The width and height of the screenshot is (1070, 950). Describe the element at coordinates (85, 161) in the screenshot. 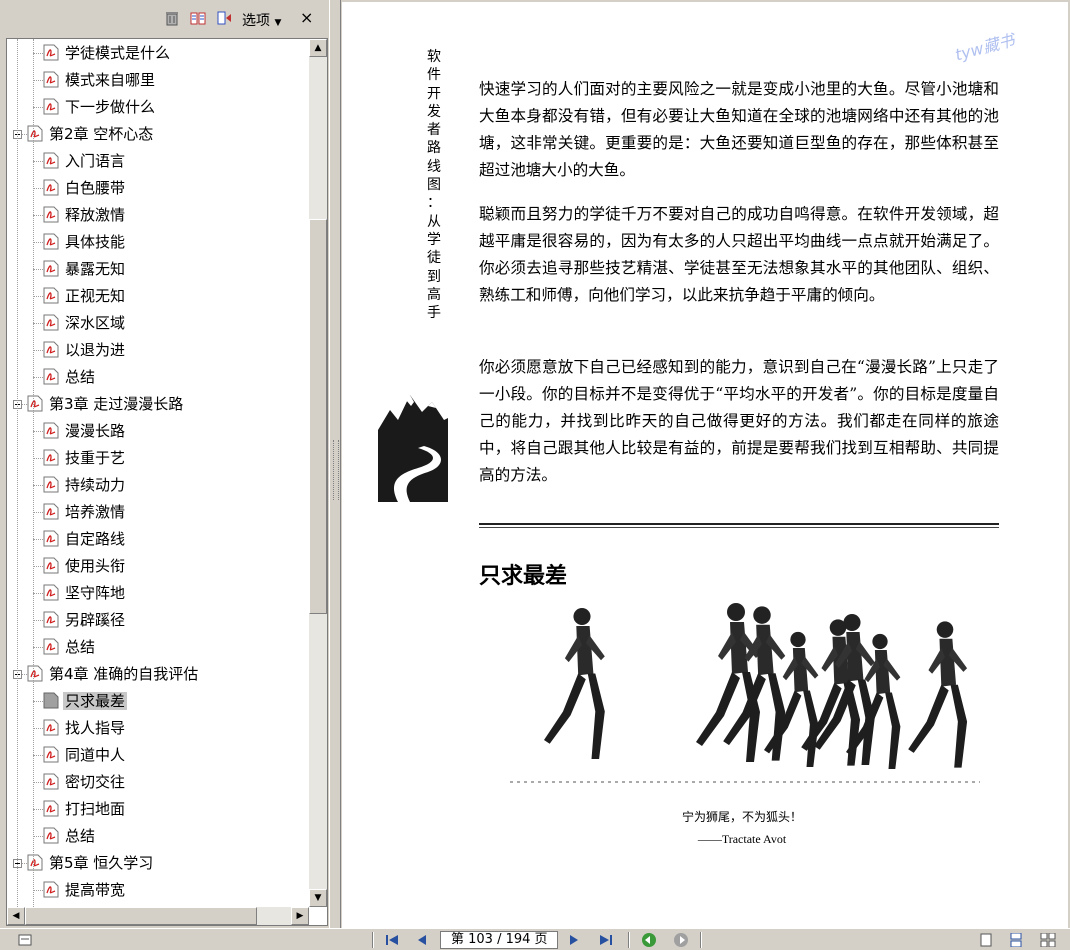

I see `bookmark-item: 入门语言` at that location.